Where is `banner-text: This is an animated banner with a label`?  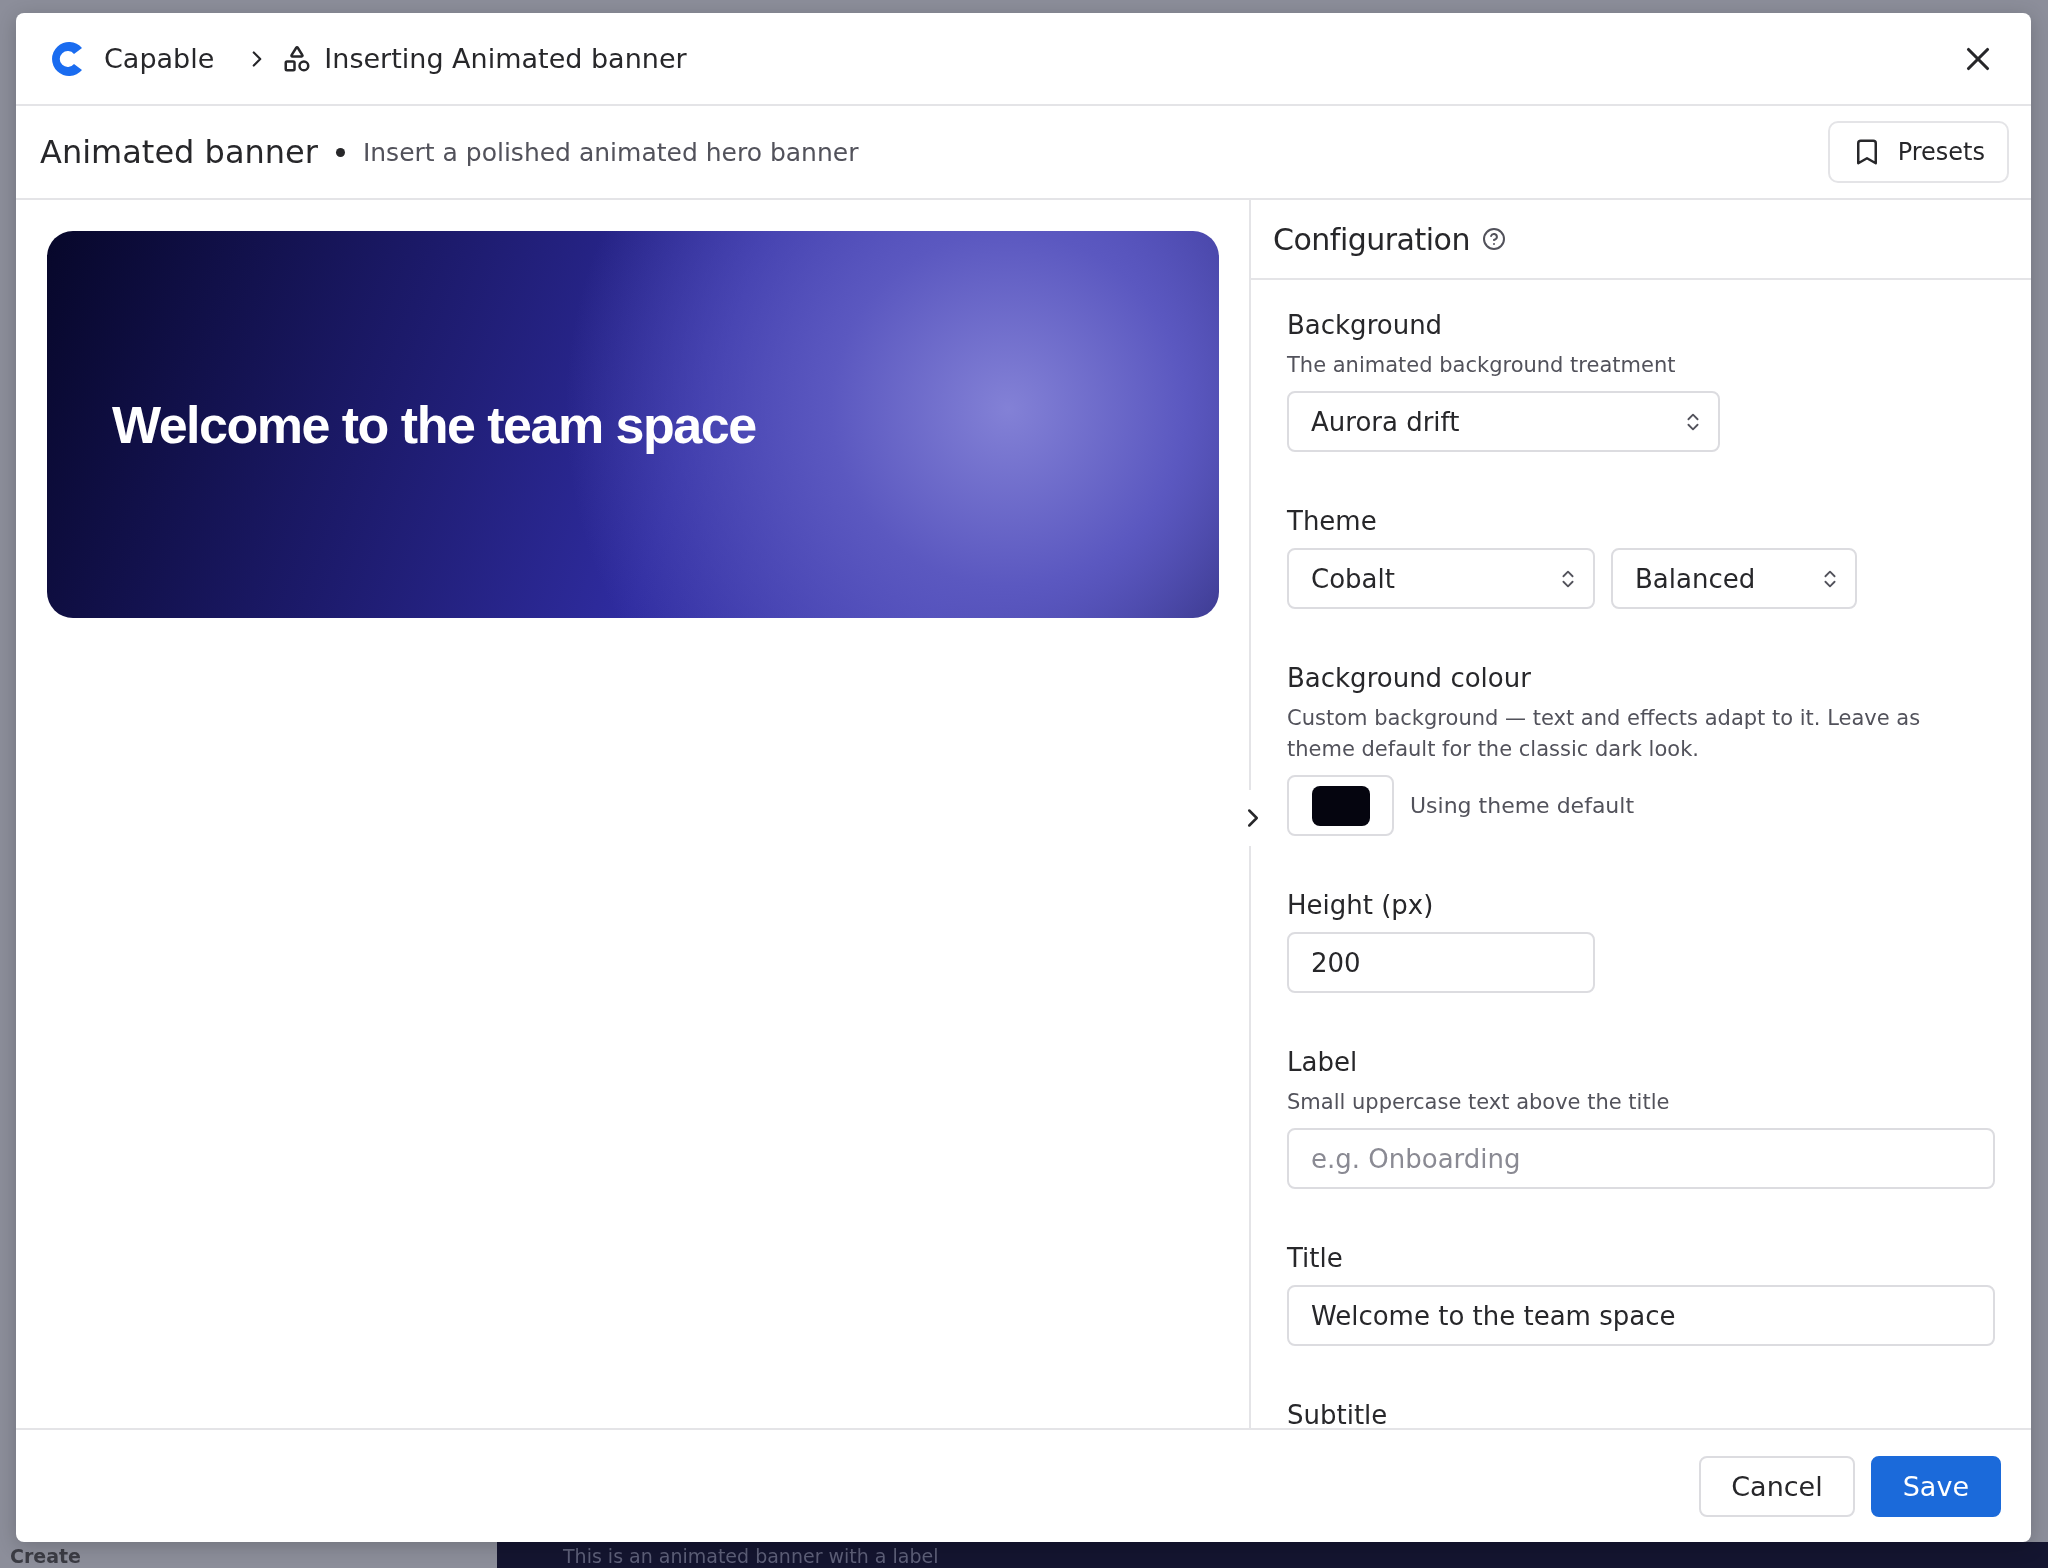 banner-text: This is an animated banner with a label is located at coordinates (751, 1556).